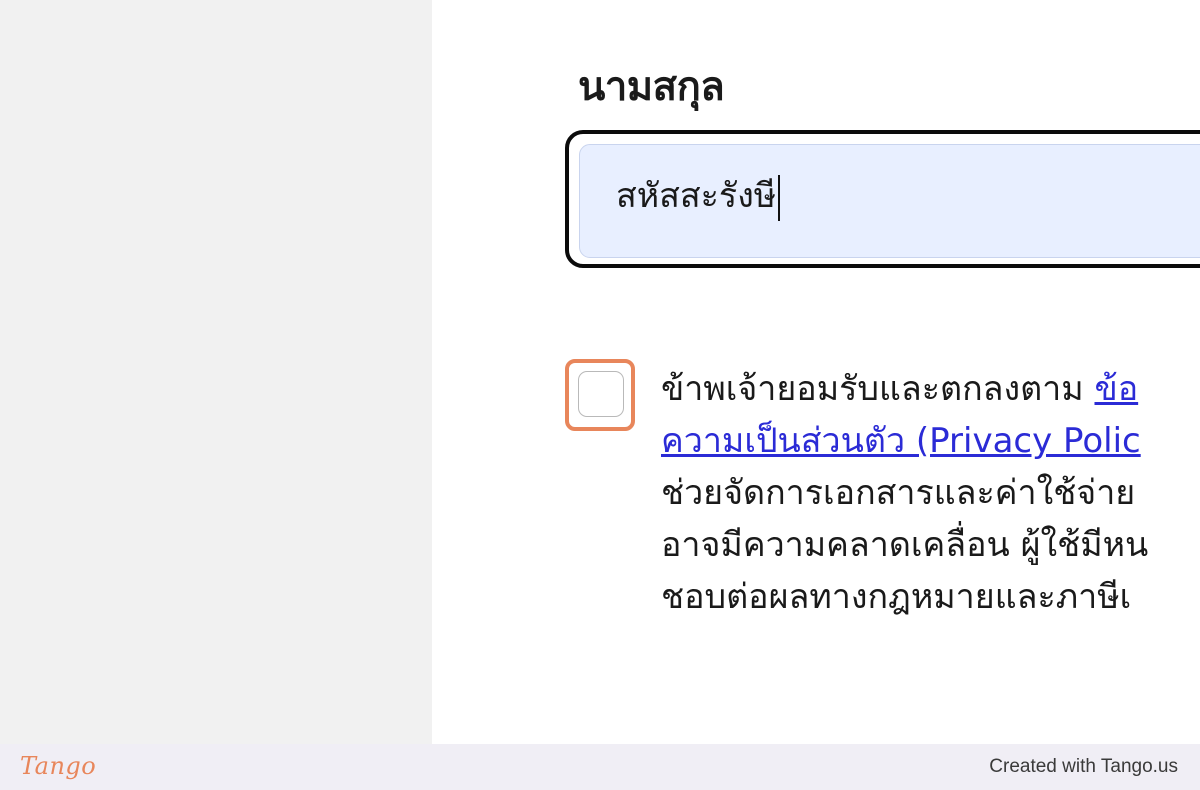 This screenshot has height=790, width=1200. What do you see at coordinates (779, 197) in the screenshot?
I see `text-caret` at bounding box center [779, 197].